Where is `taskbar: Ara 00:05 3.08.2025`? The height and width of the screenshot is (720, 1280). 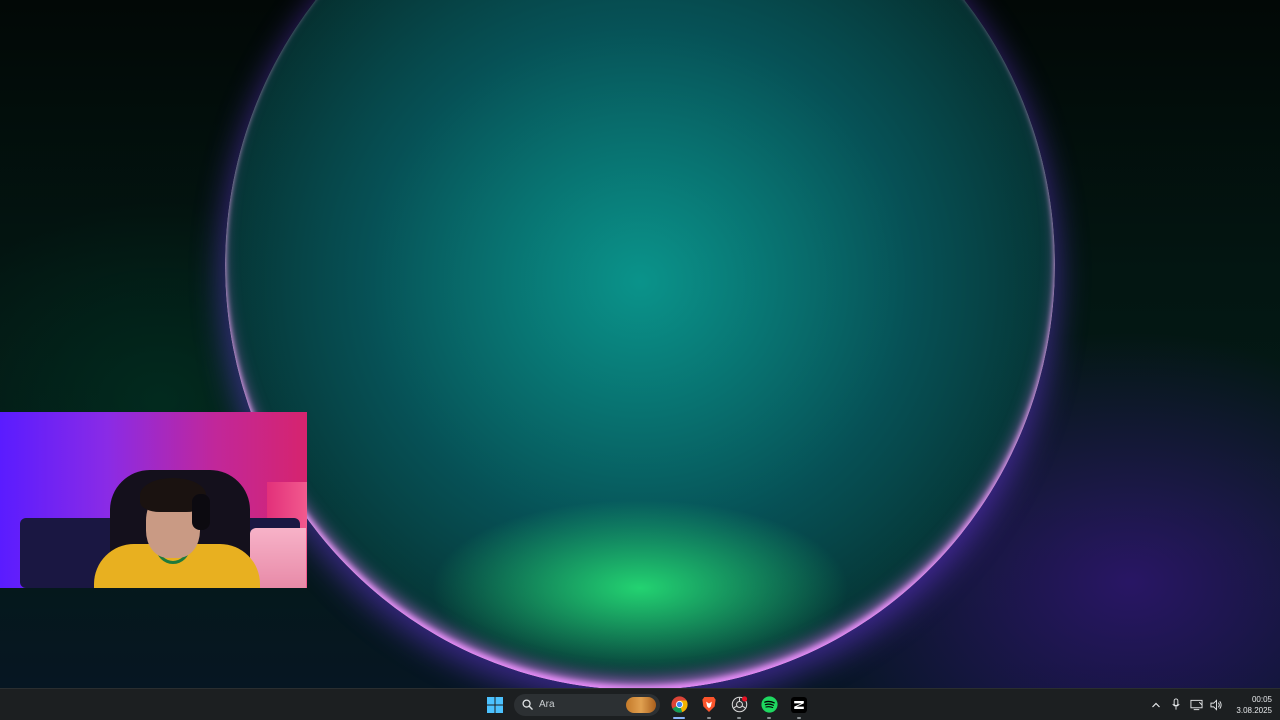 taskbar: Ara 00:05 3.08.2025 is located at coordinates (640, 704).